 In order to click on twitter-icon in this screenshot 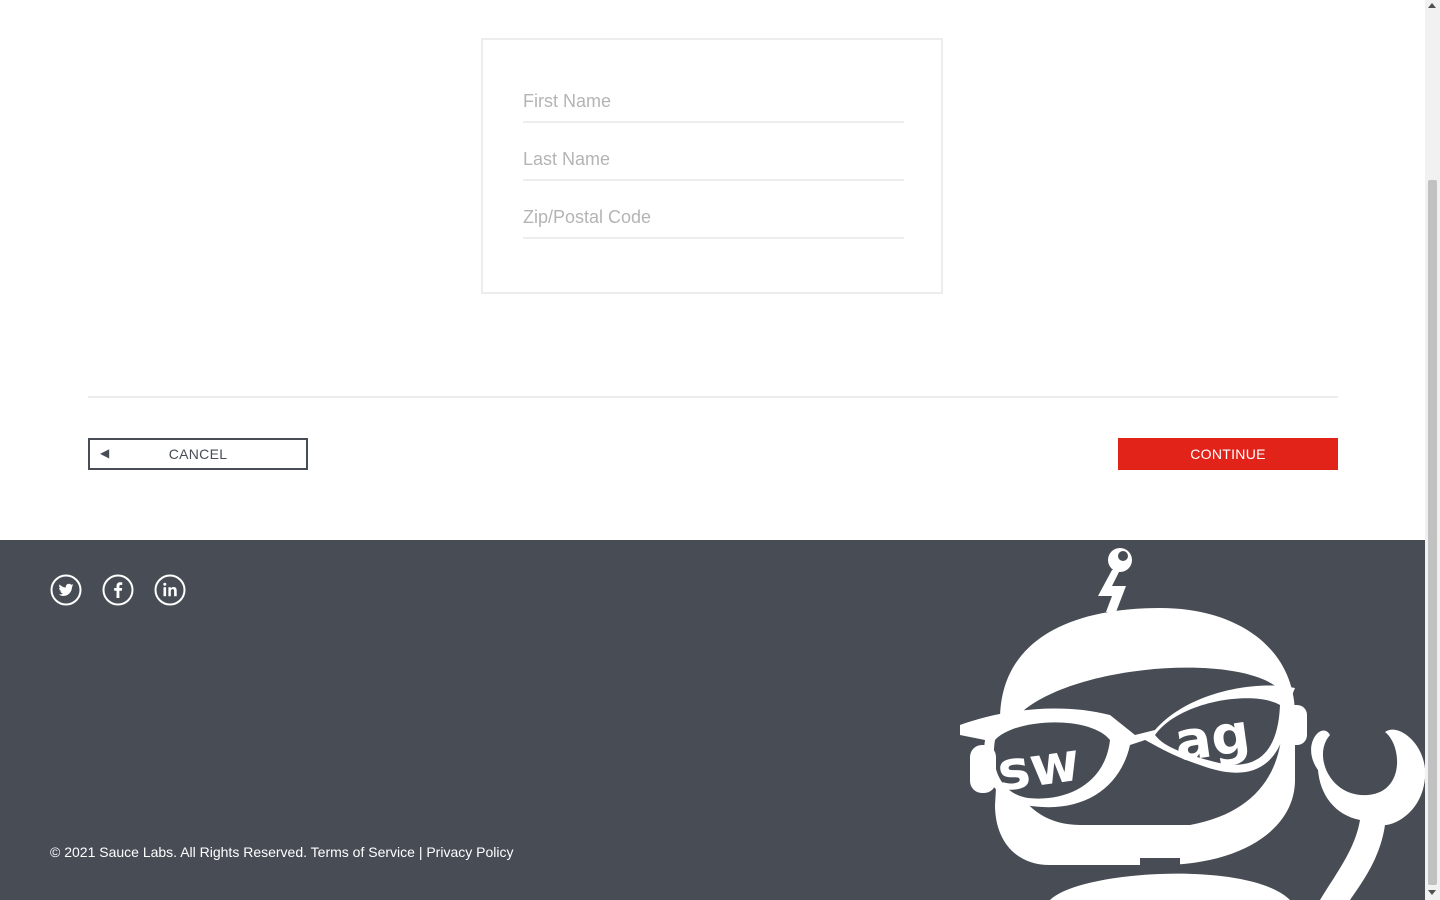, I will do `click(66, 590)`.